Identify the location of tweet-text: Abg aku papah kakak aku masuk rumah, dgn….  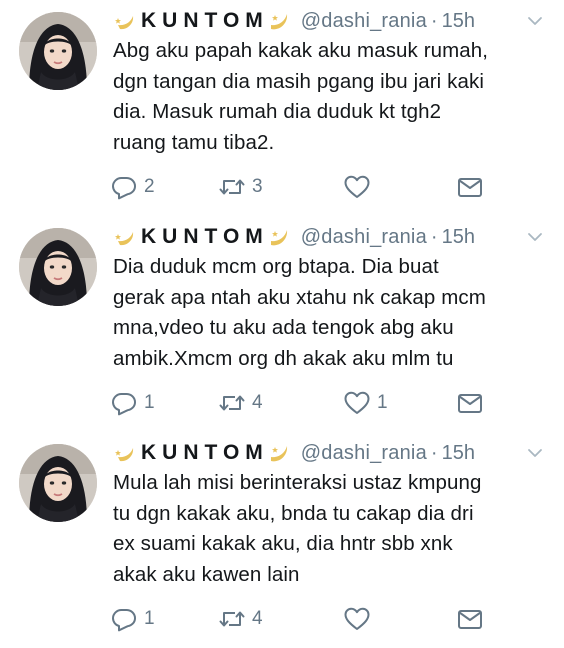
(301, 96).